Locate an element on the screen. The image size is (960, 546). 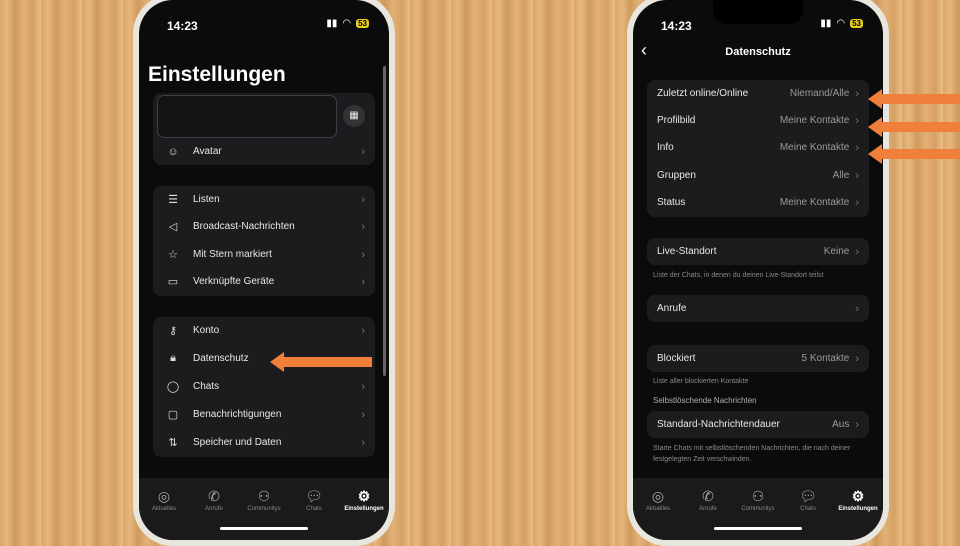
privacy-item-status: Status Meine Kontakte › is located at coordinates (758, 202).